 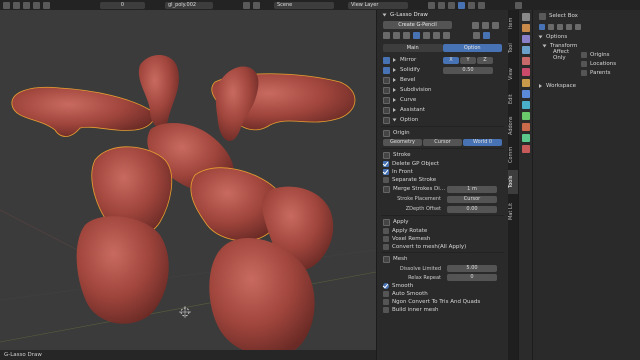 What do you see at coordinates (442, 15) in the screenshot?
I see `panel-header: G-Lasso Draw` at bounding box center [442, 15].